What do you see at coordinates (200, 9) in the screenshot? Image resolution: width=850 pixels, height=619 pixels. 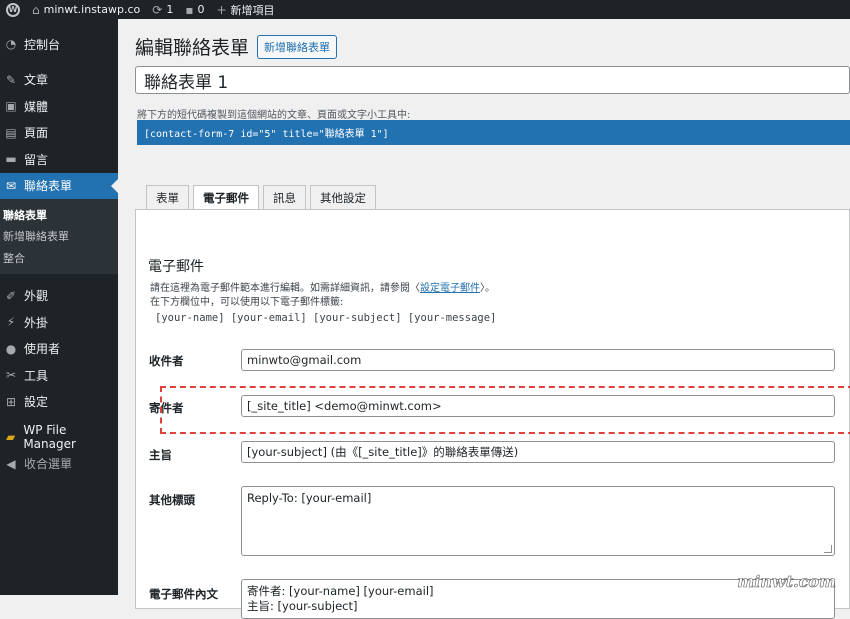 I see `comments-count: 0` at bounding box center [200, 9].